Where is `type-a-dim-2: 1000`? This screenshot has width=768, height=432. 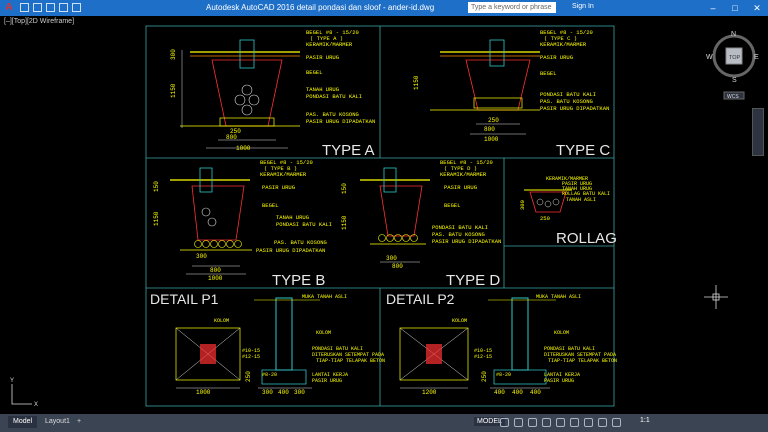 type-a-dim-2: 1000 is located at coordinates (243, 148).